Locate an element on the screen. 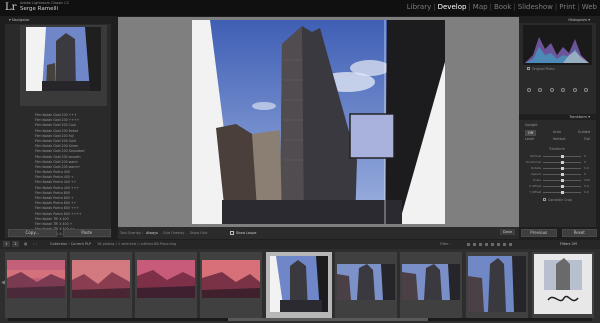 The width and height of the screenshot is (600, 323). upright-guided-tab: Guided is located at coordinates (584, 133).